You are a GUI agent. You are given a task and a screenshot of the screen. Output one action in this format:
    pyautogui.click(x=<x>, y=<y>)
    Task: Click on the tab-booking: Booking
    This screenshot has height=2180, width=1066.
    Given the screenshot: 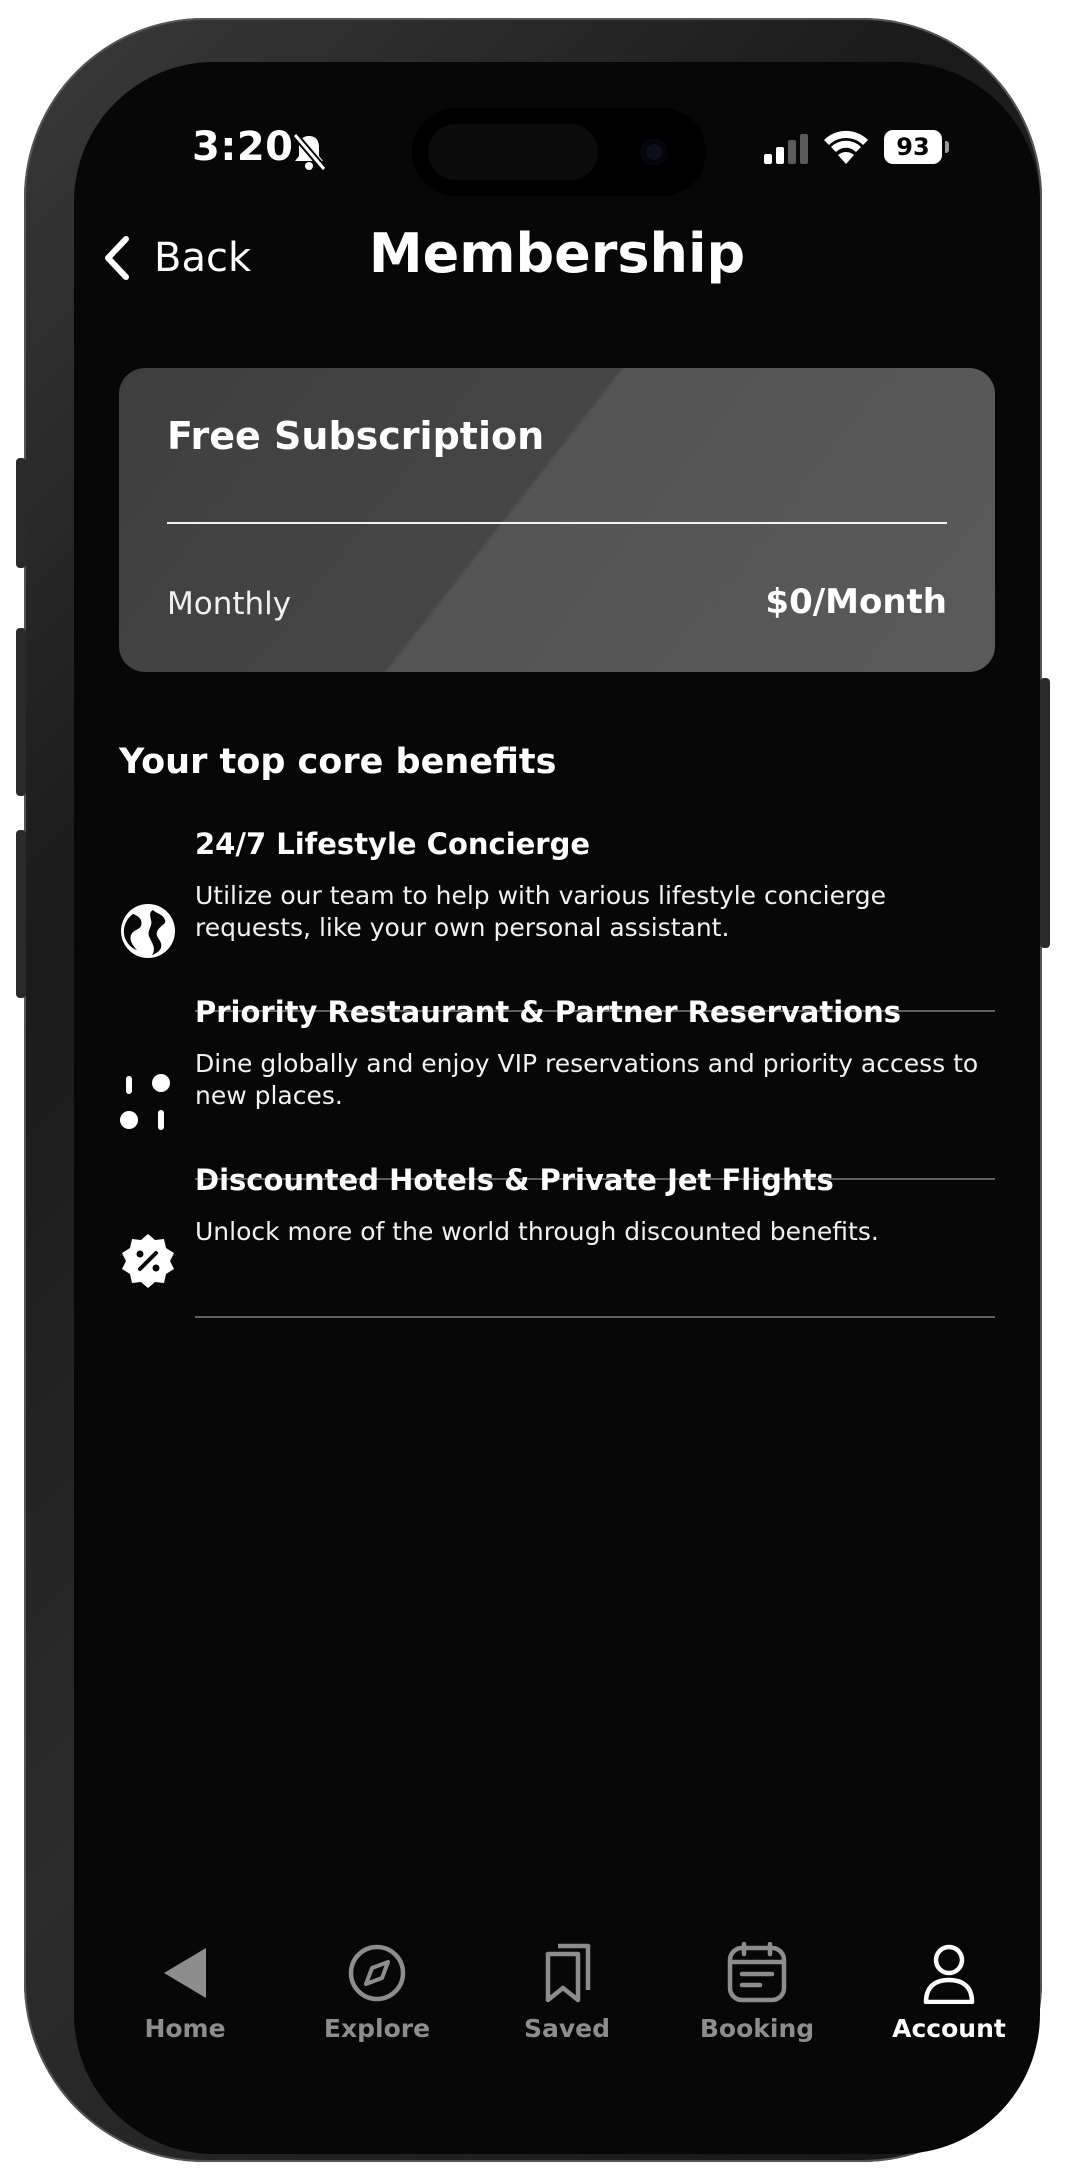 What is the action you would take?
    pyautogui.click(x=757, y=1992)
    